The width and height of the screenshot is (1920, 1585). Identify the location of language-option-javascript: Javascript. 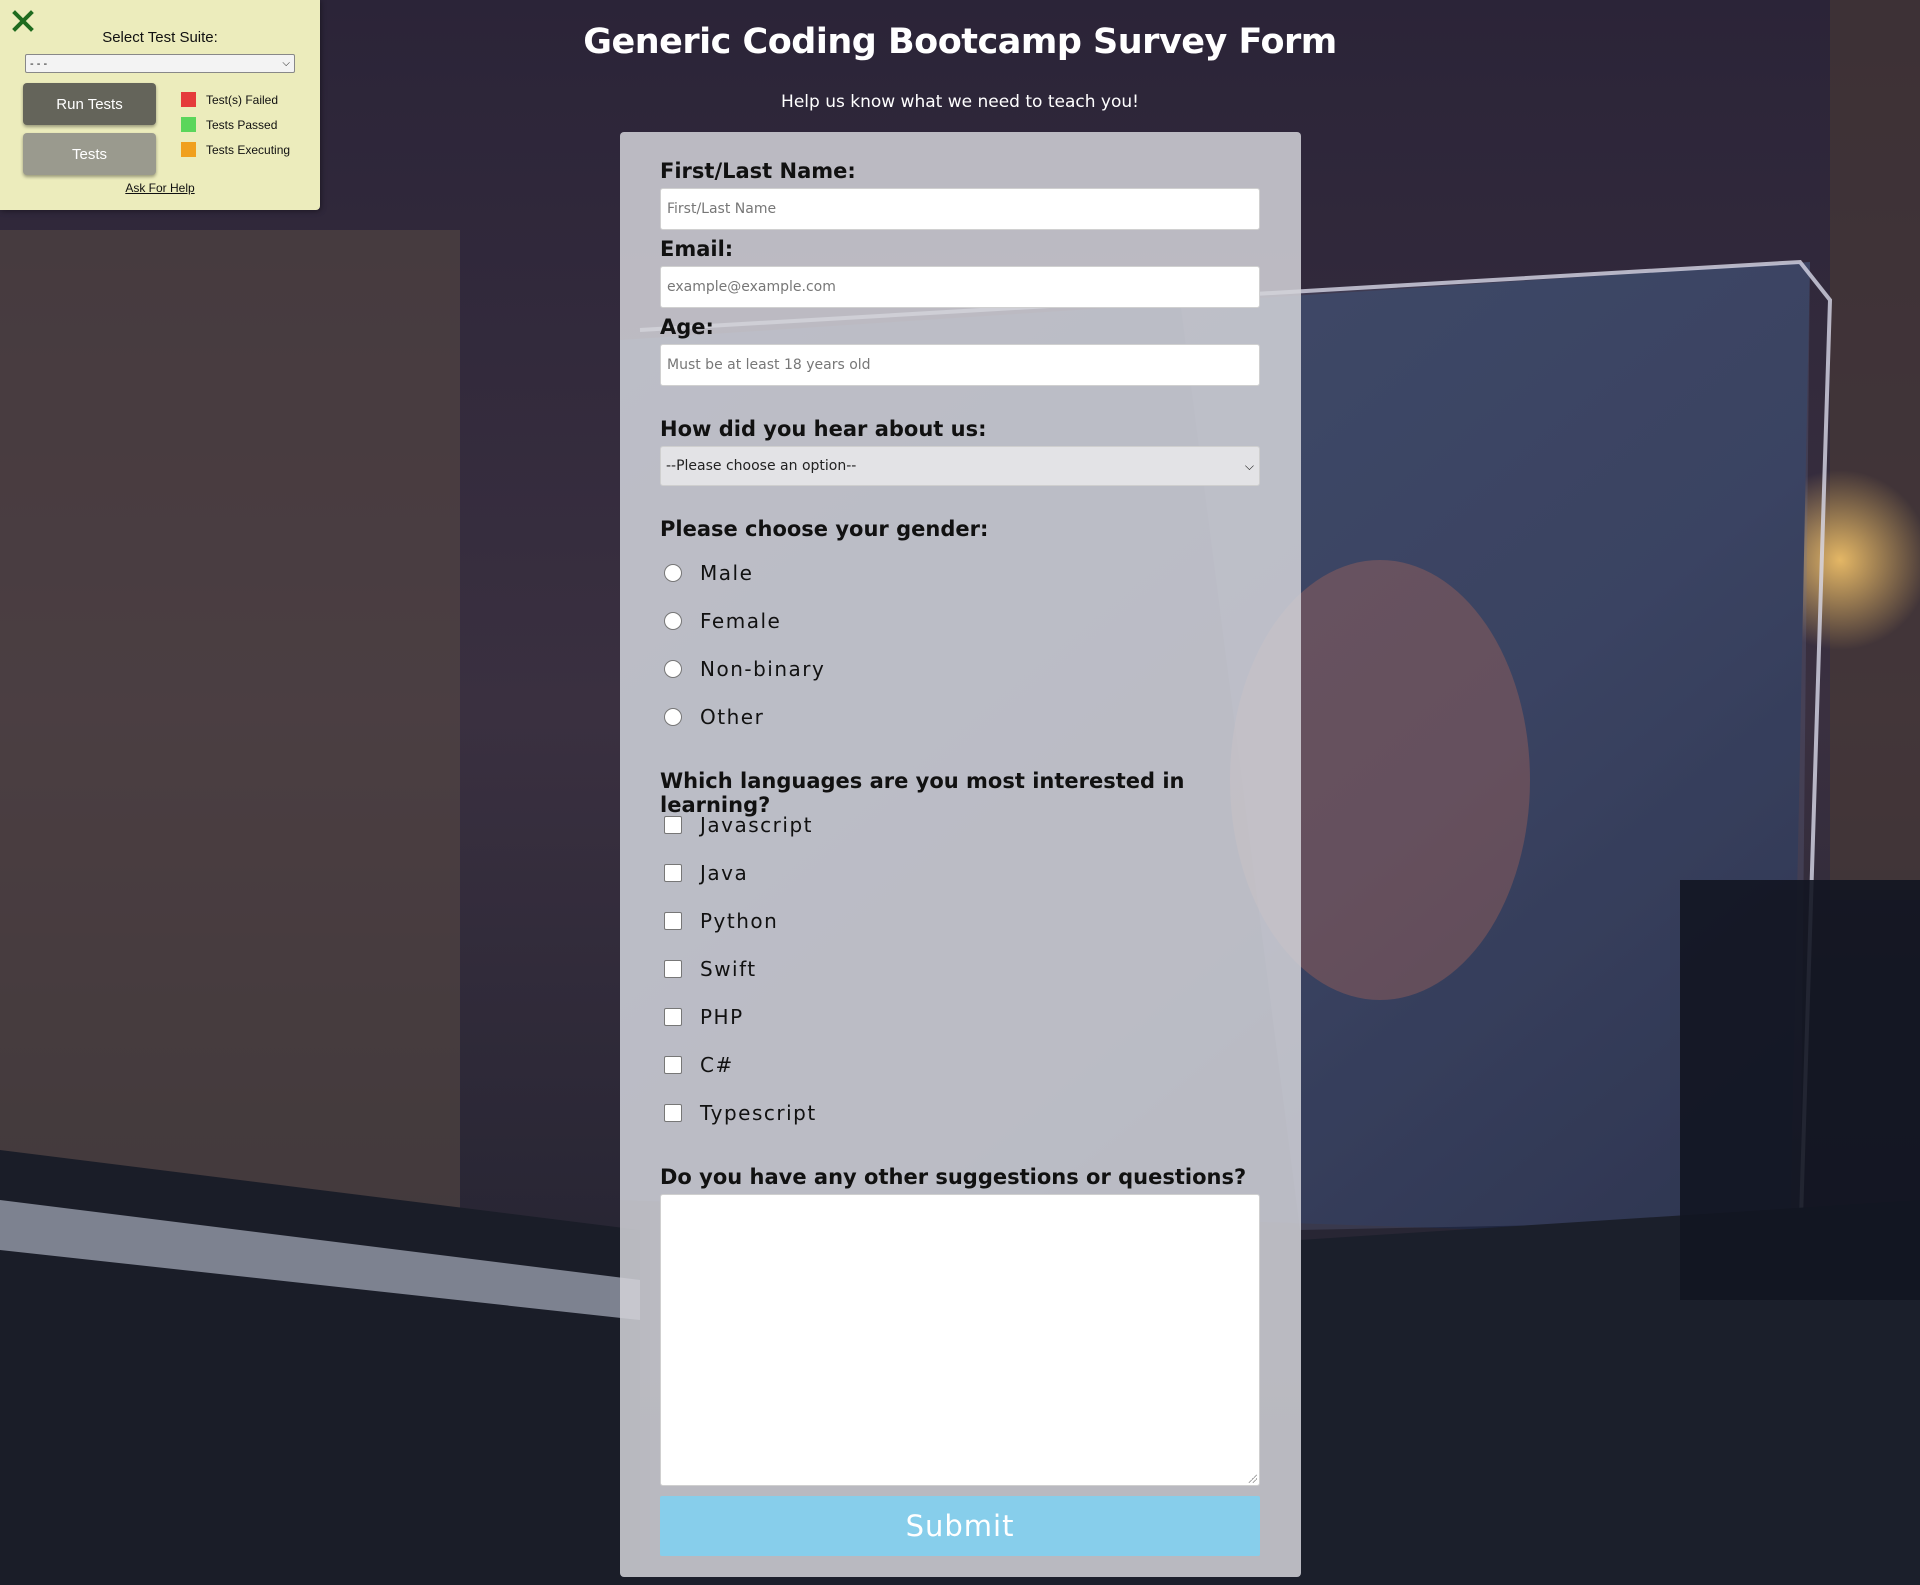
(738, 825).